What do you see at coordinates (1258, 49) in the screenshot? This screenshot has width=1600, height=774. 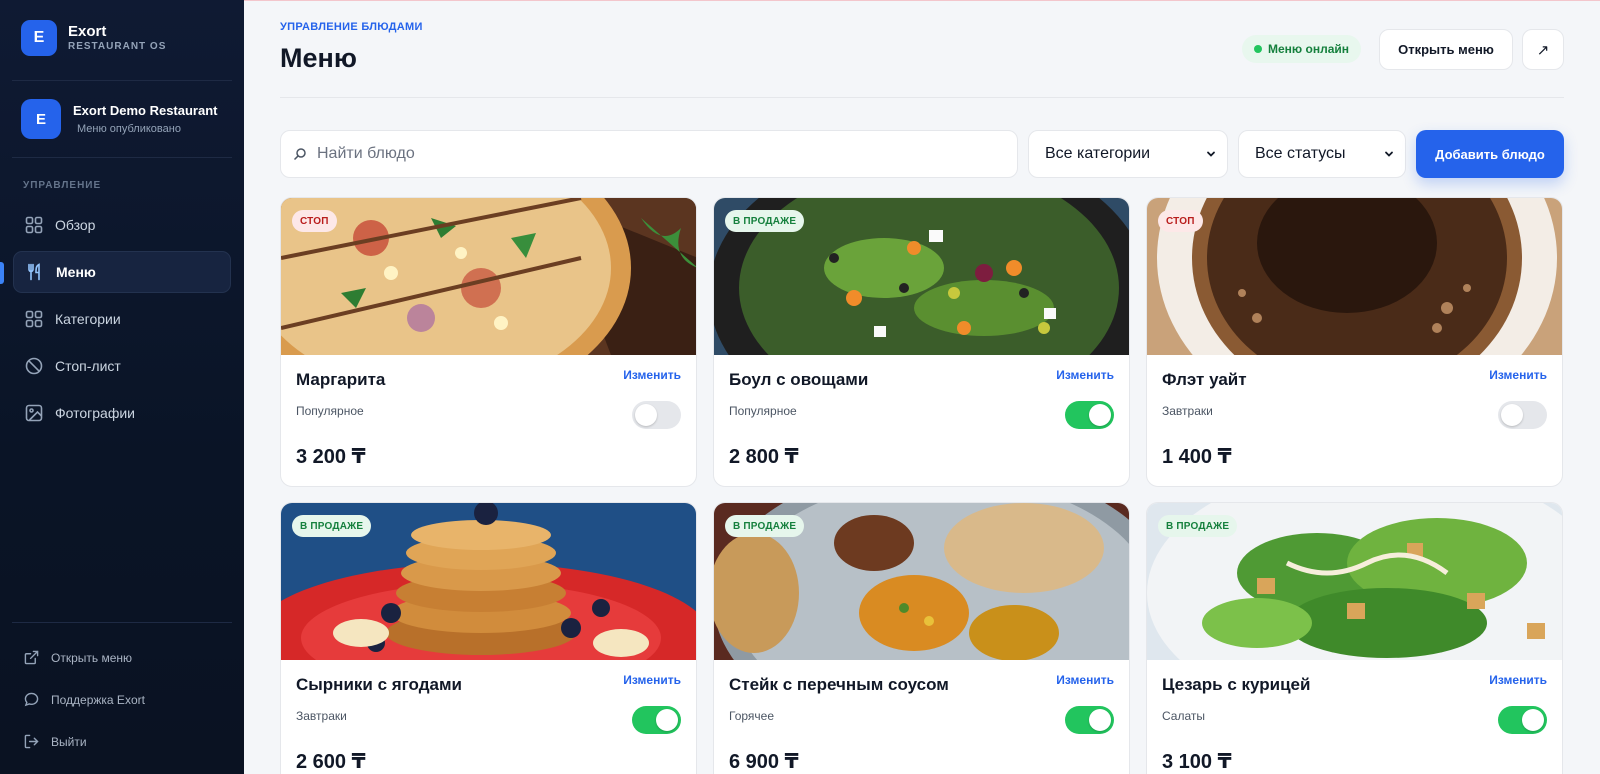 I see `online-dot-icon` at bounding box center [1258, 49].